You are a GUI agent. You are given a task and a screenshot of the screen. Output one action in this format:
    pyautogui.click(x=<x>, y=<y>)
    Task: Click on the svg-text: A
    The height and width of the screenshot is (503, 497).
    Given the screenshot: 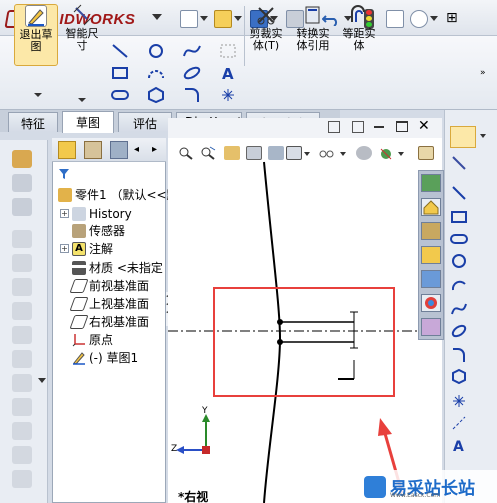 What is the action you would take?
    pyautogui.click(x=228, y=73)
    